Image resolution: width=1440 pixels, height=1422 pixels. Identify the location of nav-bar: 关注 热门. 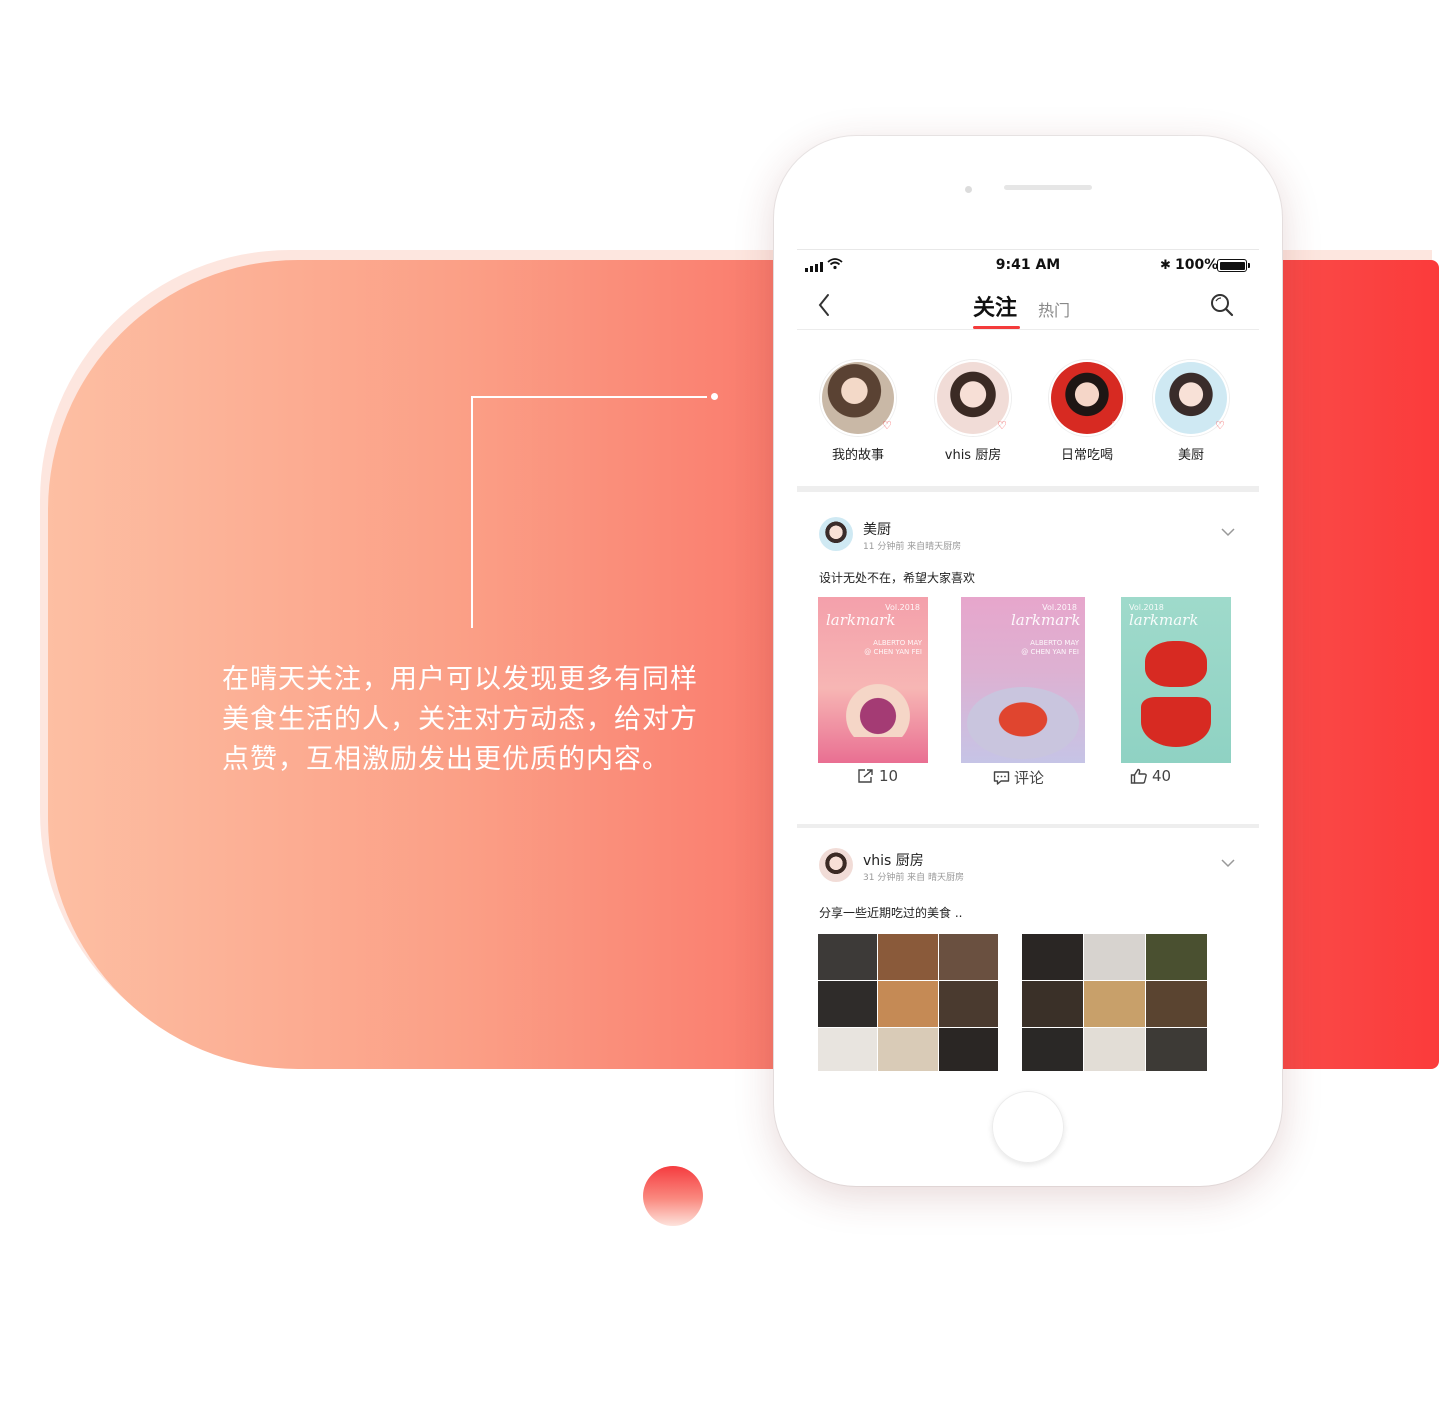
(1028, 305).